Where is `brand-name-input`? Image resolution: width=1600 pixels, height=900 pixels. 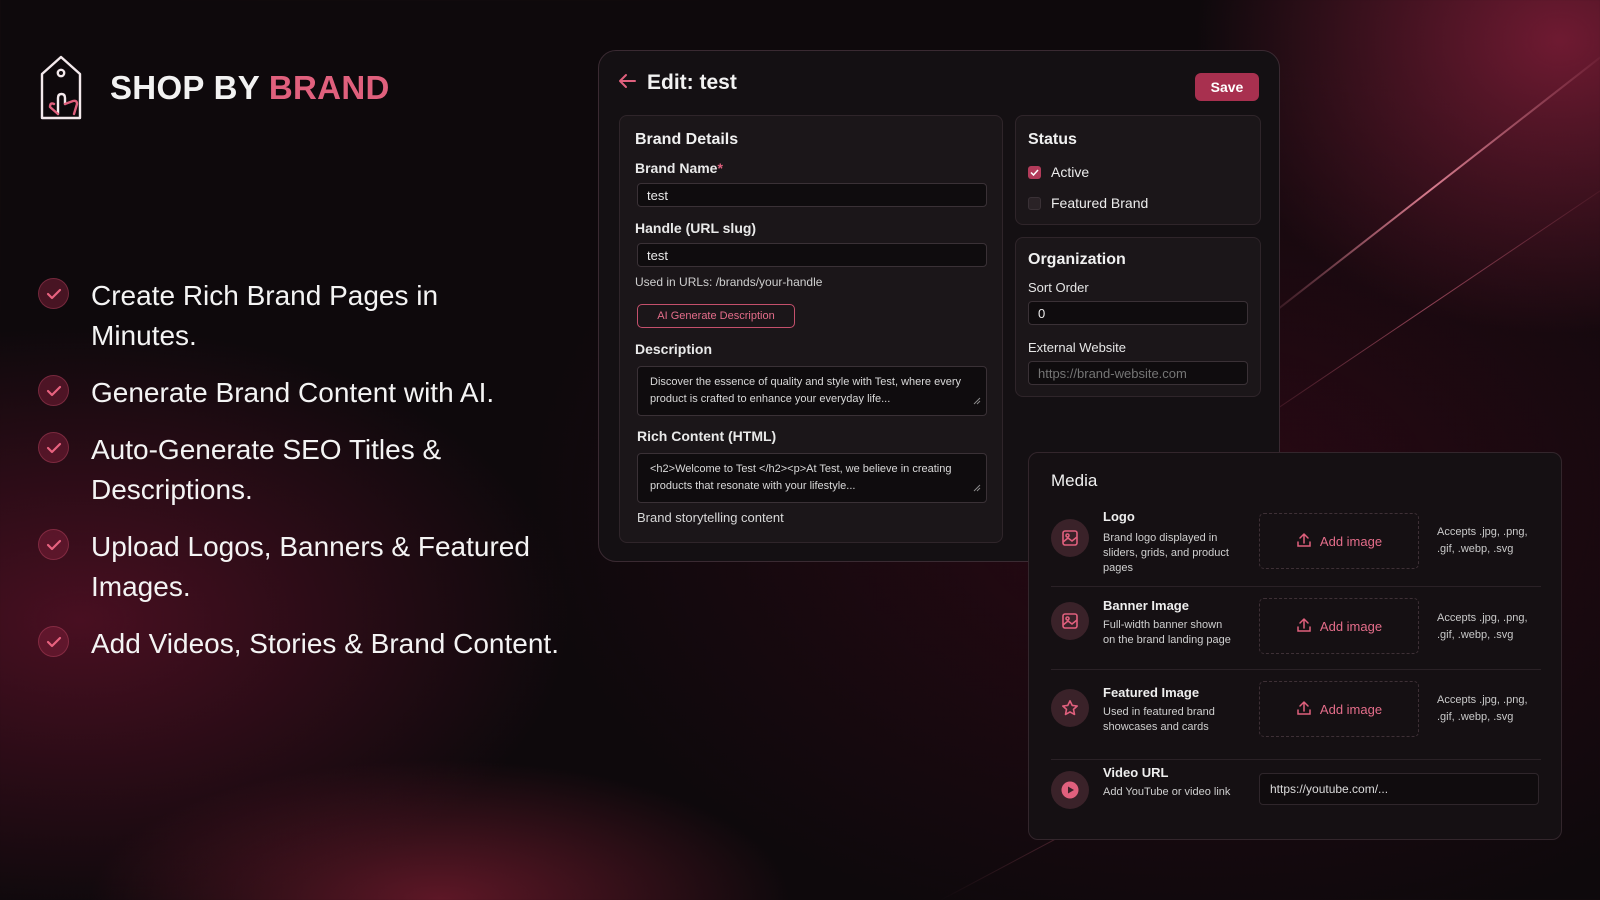
brand-name-input is located at coordinates (812, 195).